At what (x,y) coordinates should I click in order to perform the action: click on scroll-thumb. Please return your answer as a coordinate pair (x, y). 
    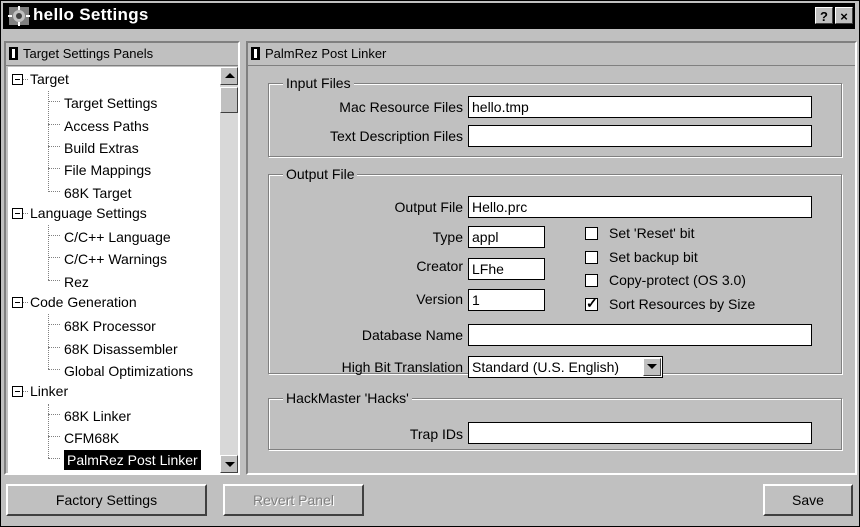
    Looking at the image, I should click on (229, 100).